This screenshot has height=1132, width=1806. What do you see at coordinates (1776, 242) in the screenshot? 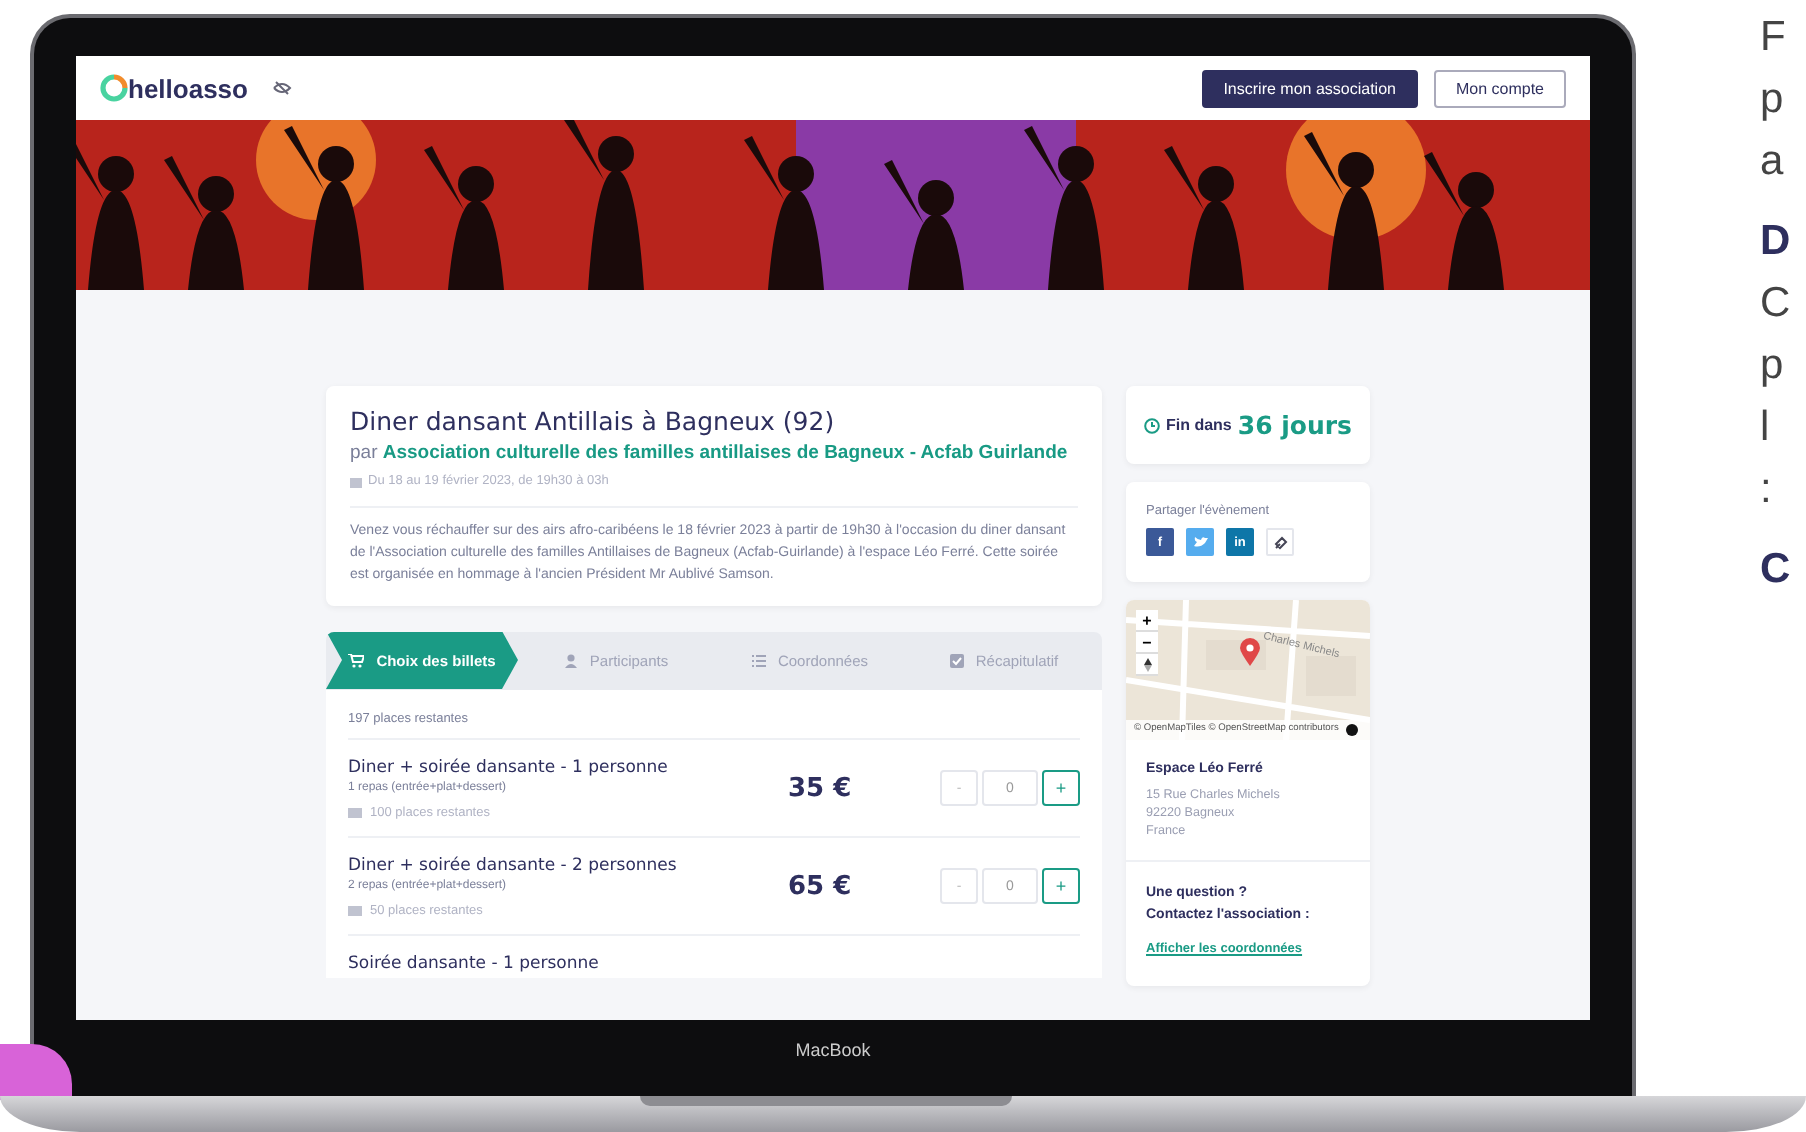
I see `heading-text: D` at bounding box center [1776, 242].